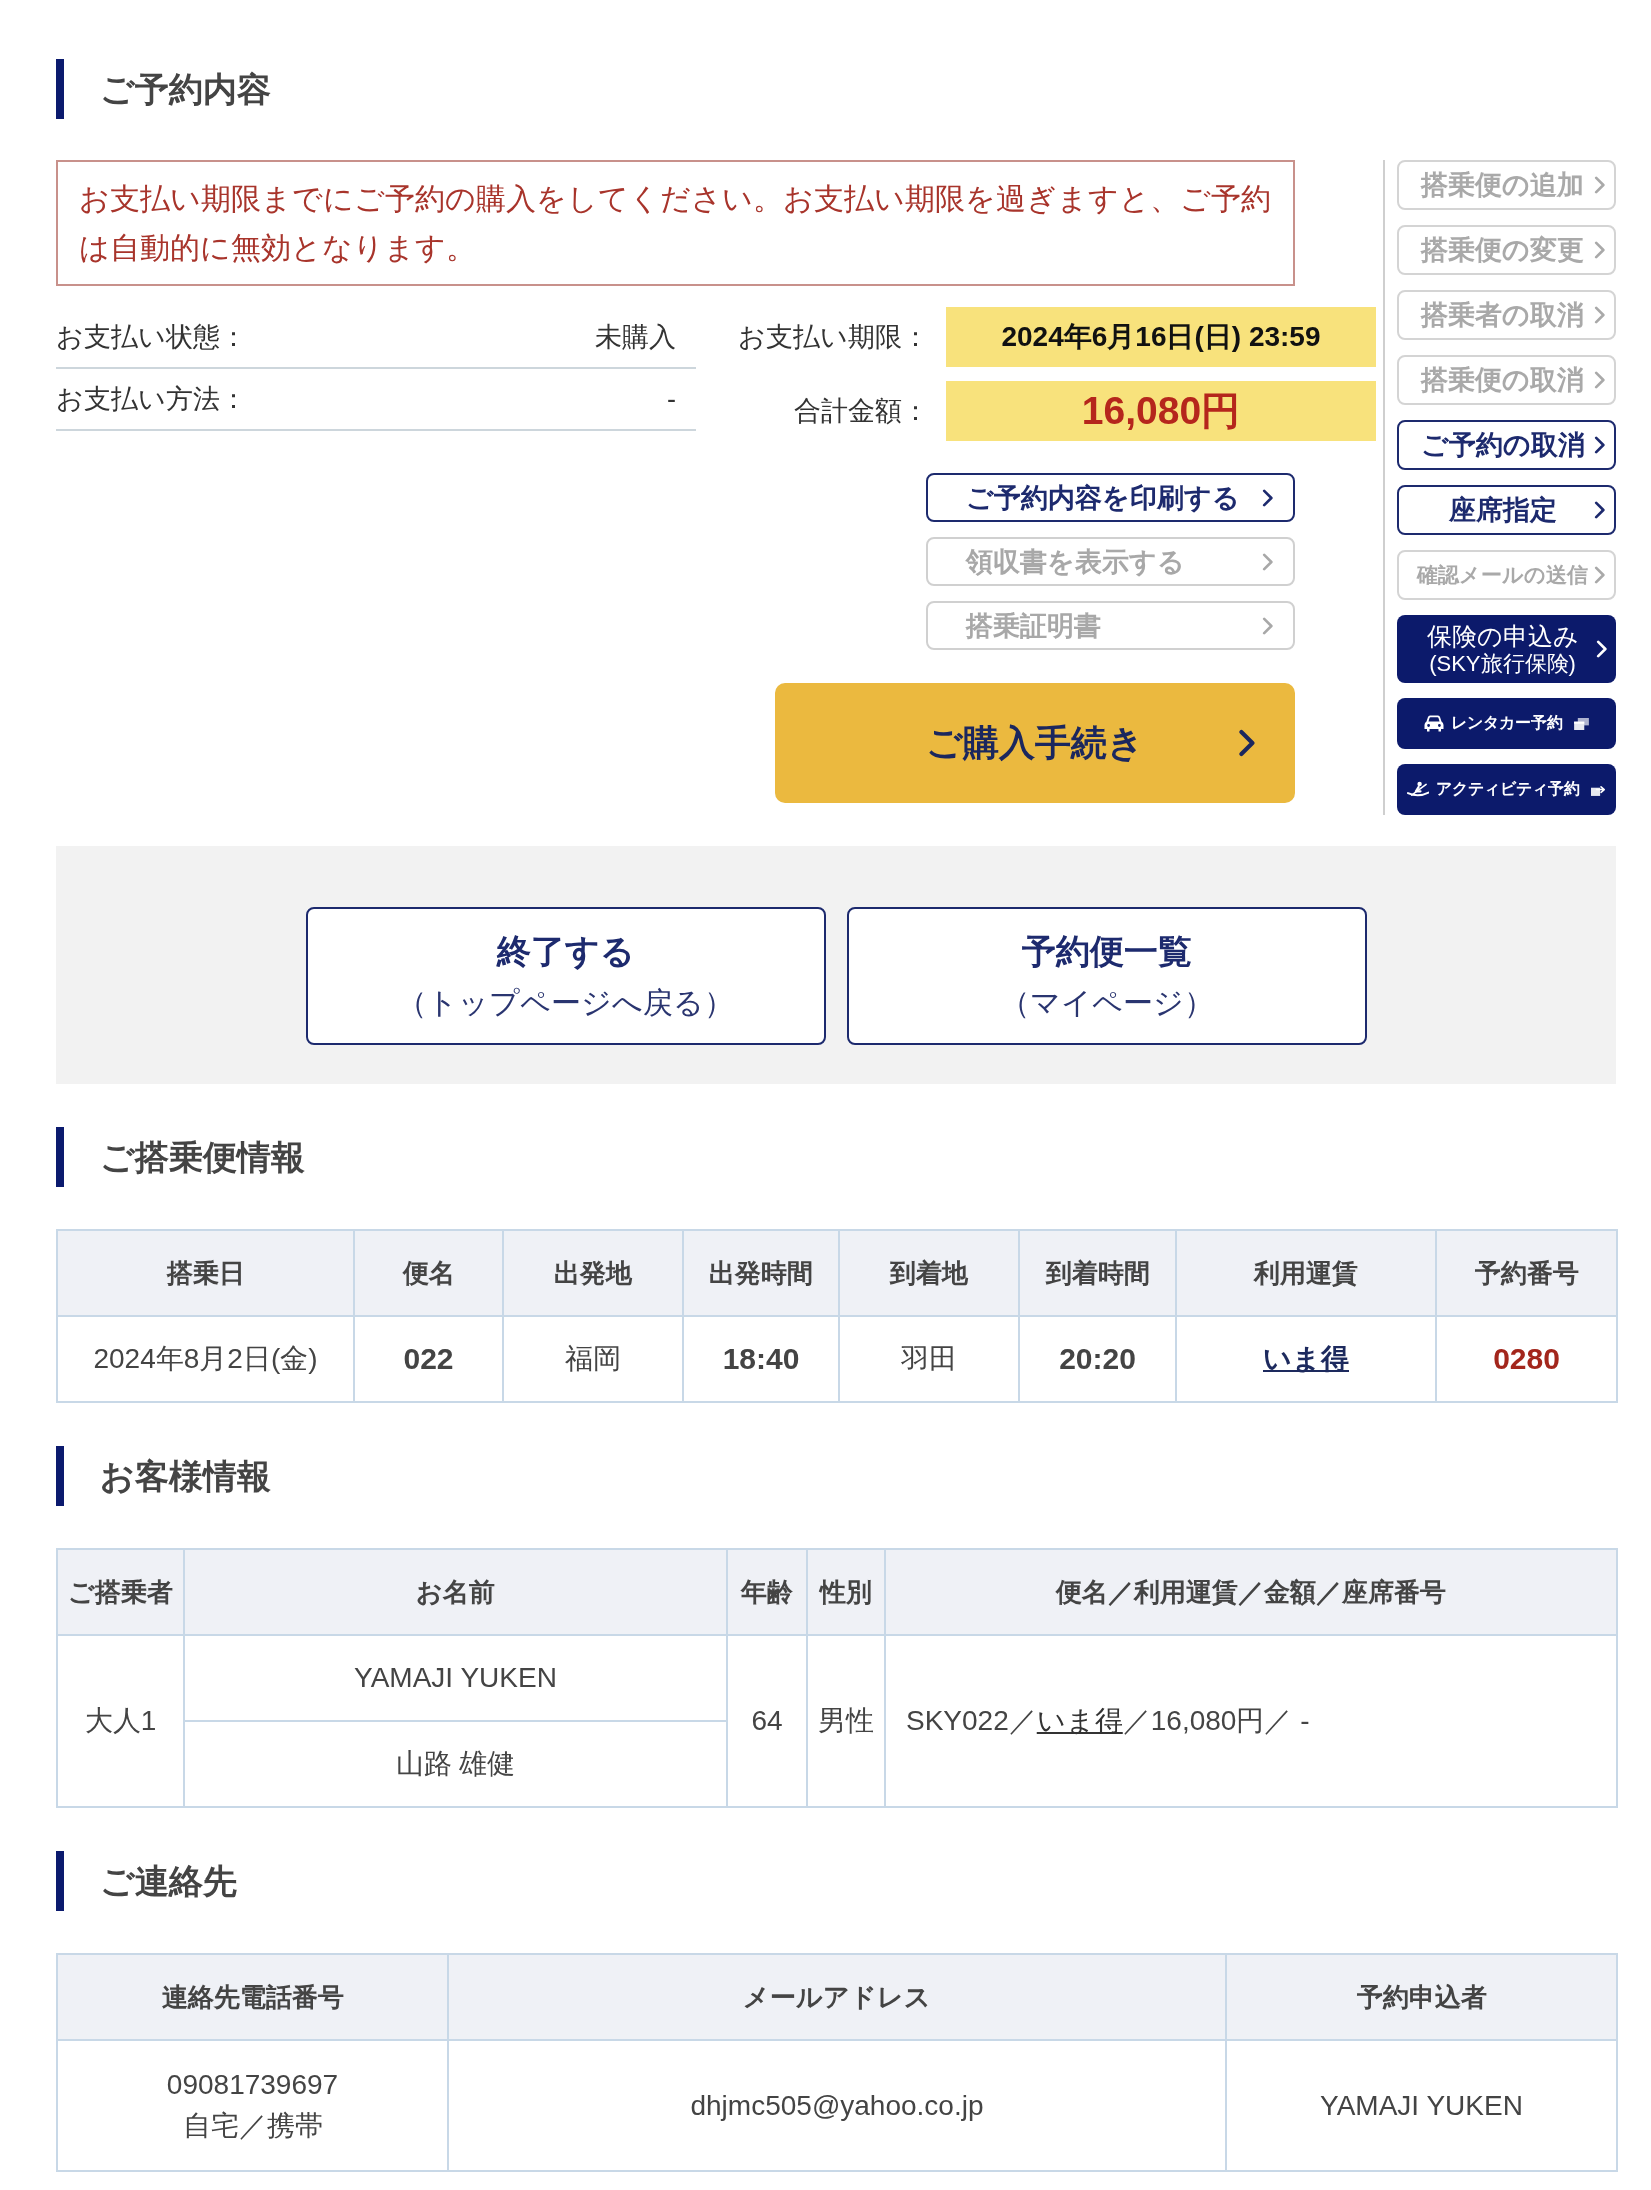 This screenshot has width=1651, height=2190. What do you see at coordinates (1598, 789) in the screenshot?
I see `external-link-icon` at bounding box center [1598, 789].